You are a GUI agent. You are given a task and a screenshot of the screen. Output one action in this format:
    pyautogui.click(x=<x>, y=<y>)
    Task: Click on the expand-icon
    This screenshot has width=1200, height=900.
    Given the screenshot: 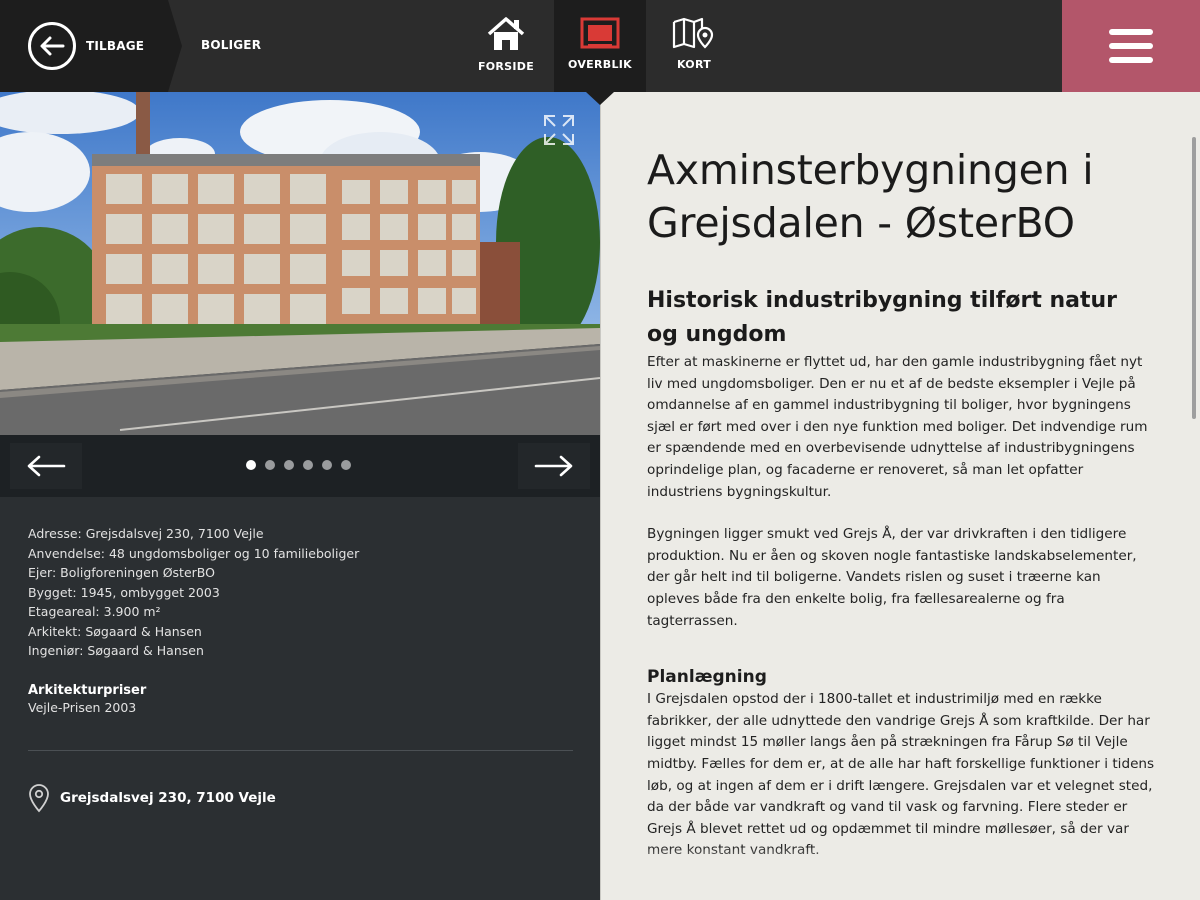 What is the action you would take?
    pyautogui.click(x=559, y=130)
    